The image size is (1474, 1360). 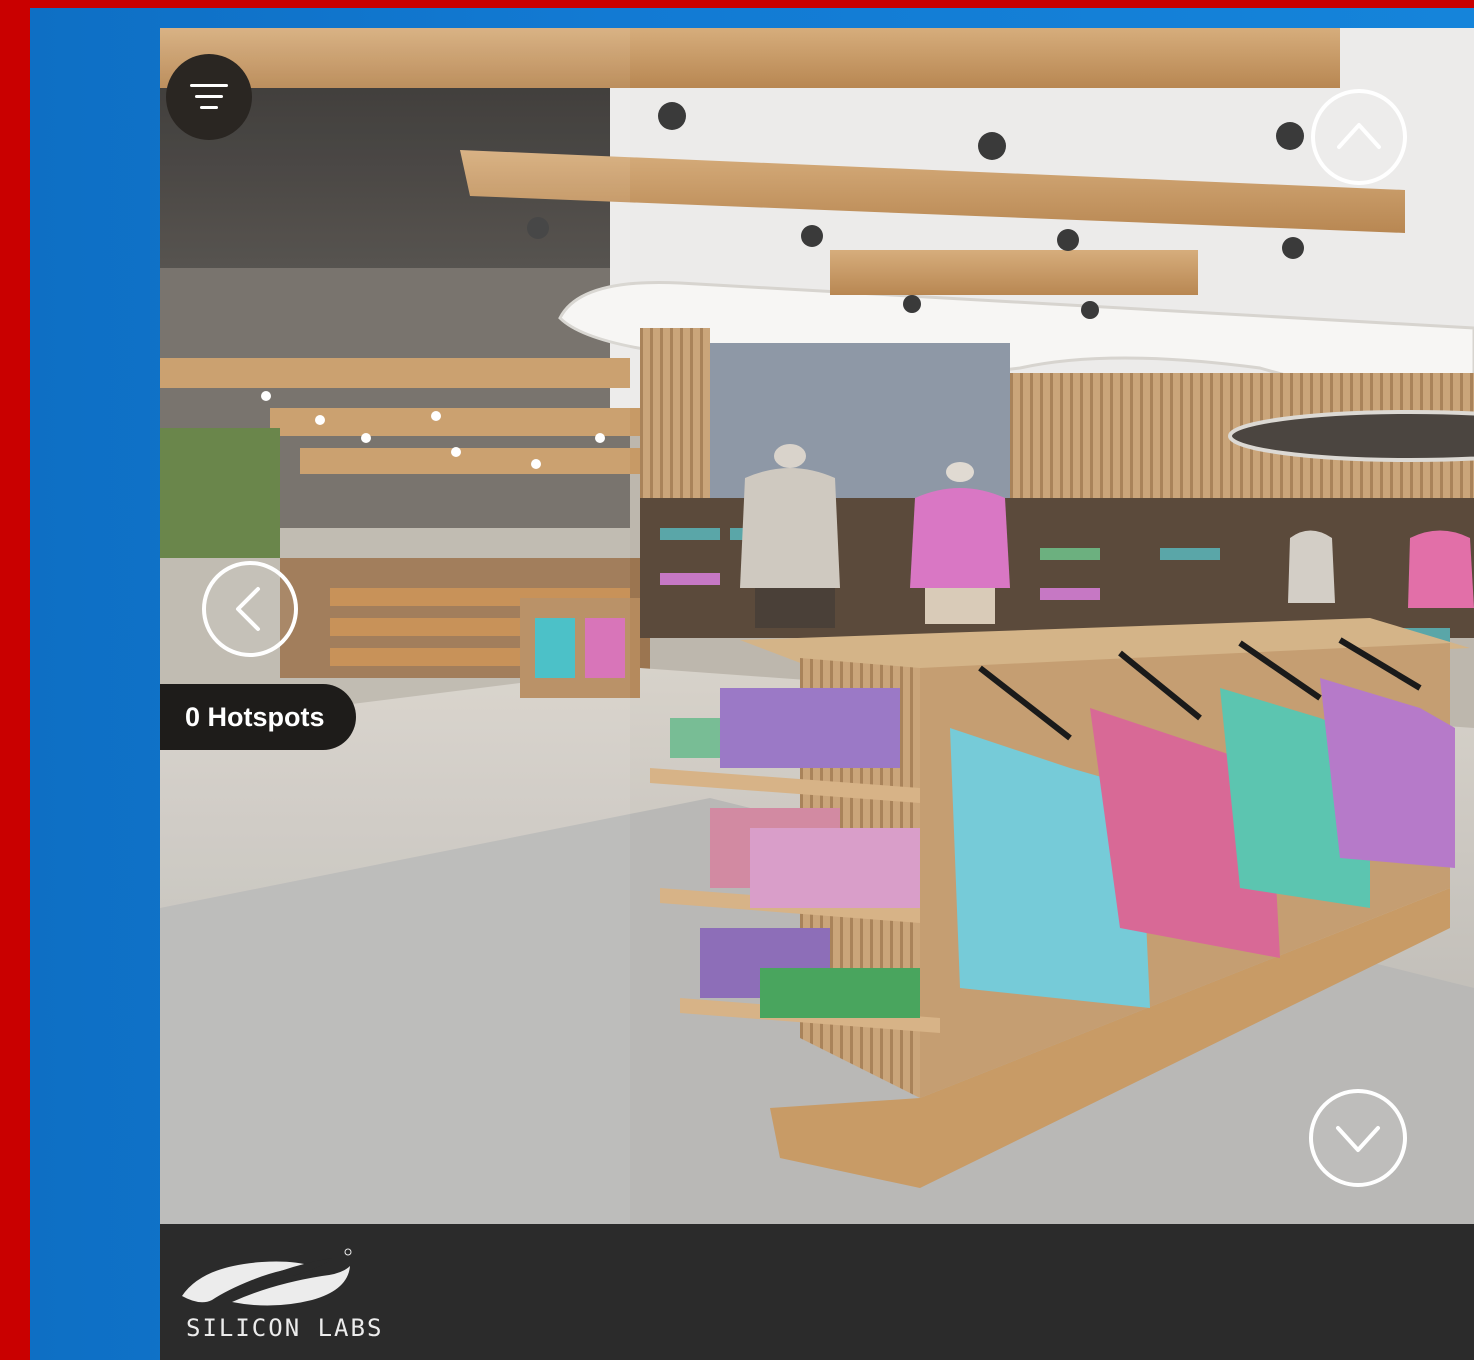 I want to click on nav-up-button, so click(x=1359, y=137).